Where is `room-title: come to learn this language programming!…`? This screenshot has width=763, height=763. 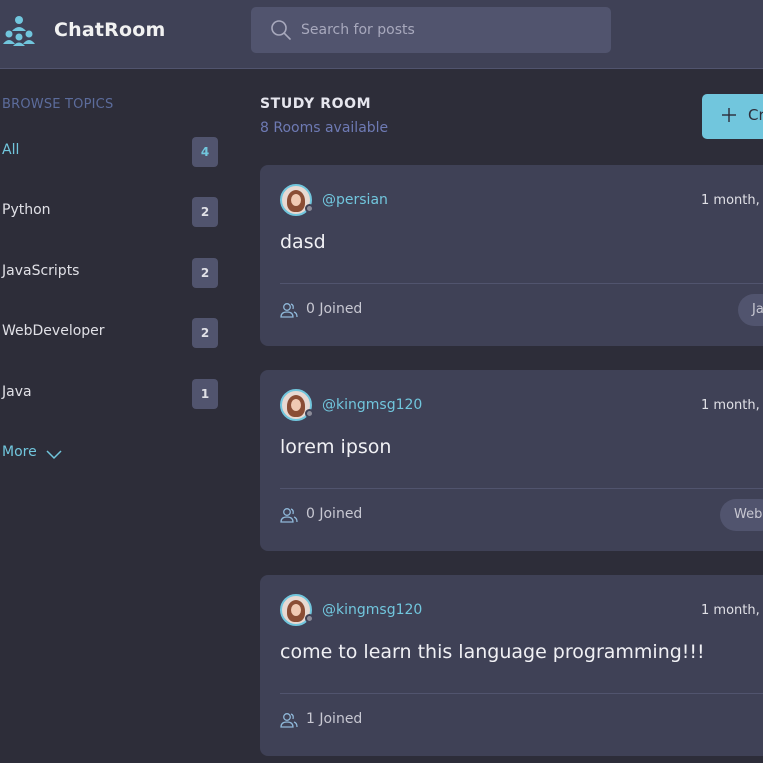
room-title: come to learn this language programming!… is located at coordinates (492, 652).